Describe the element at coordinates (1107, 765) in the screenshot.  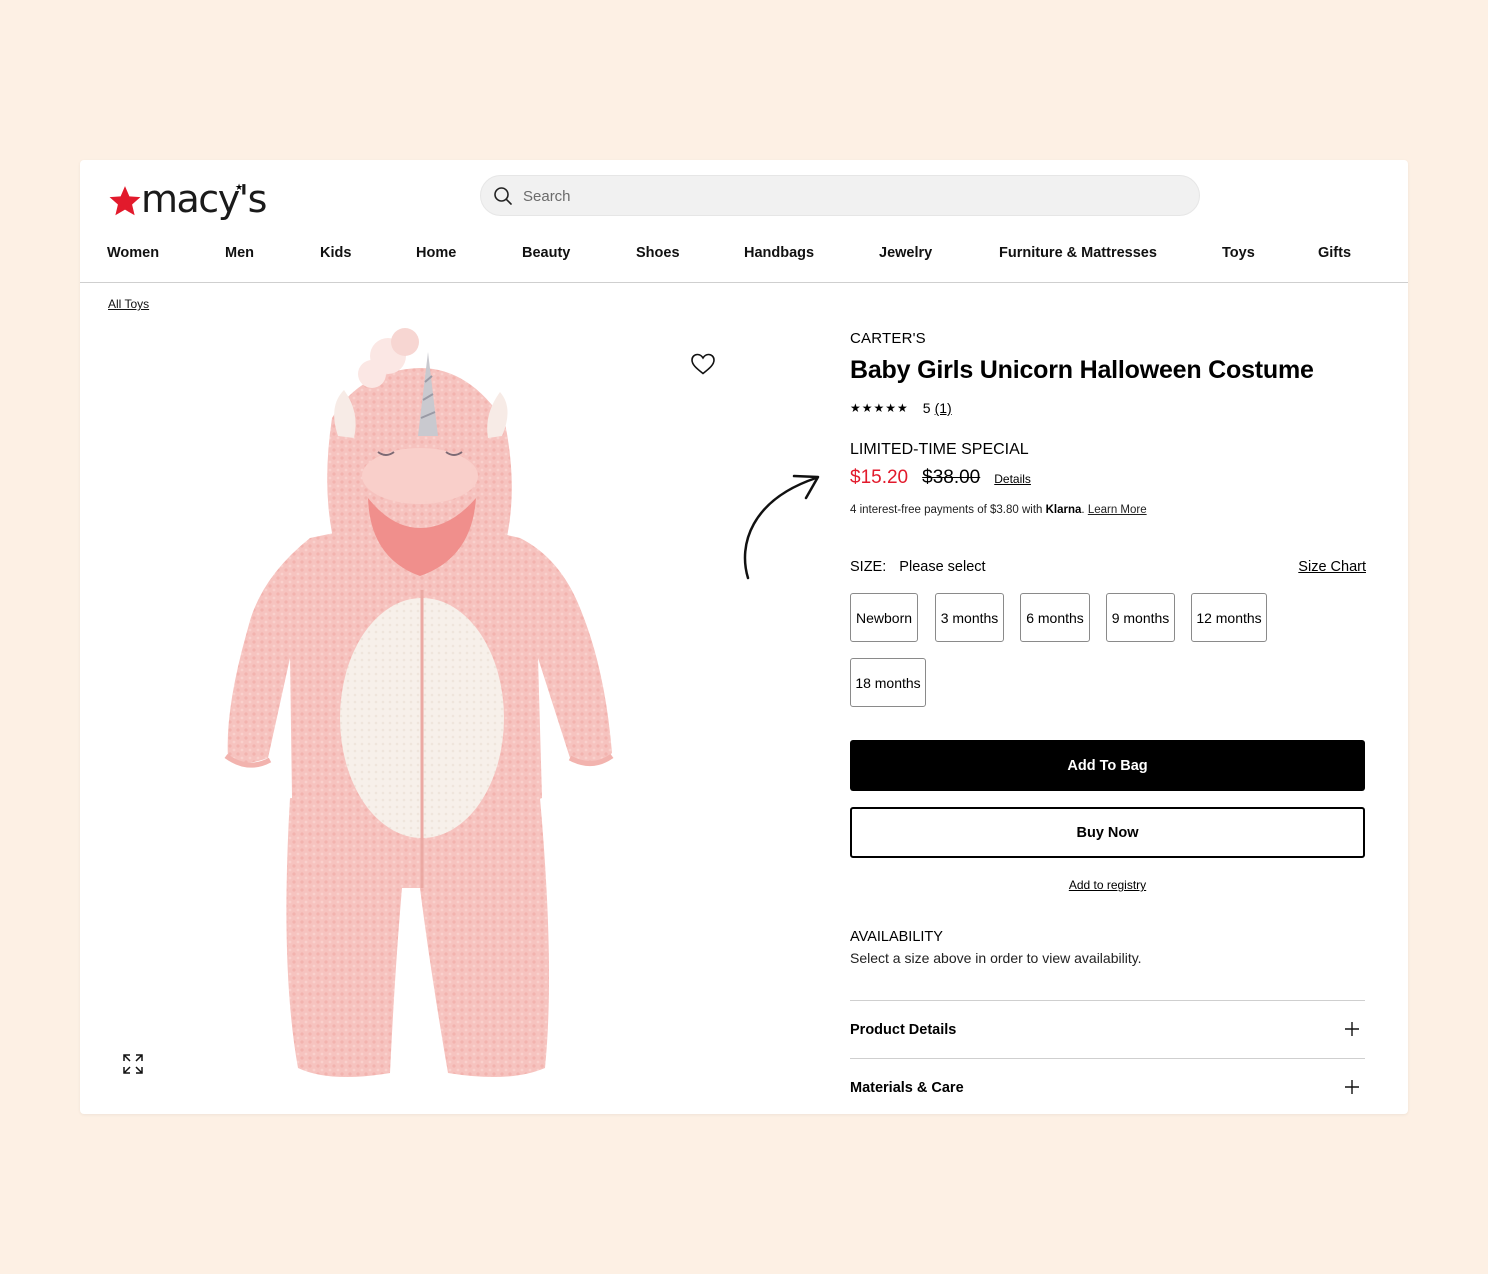
I see `add-to-bag-button: Add To Bag` at that location.